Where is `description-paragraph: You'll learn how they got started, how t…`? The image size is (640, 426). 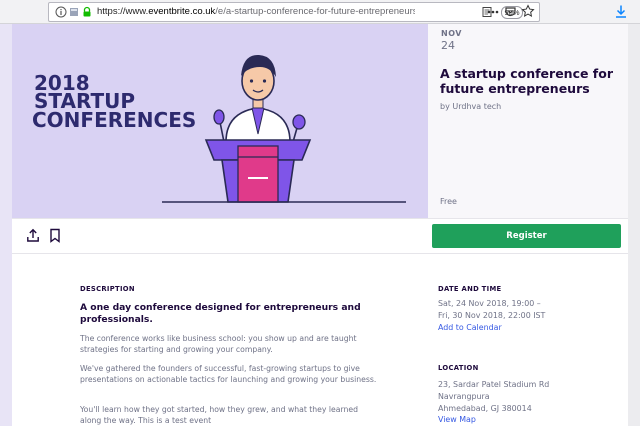 description-paragraph: You'll learn how they got started, how t… is located at coordinates (219, 415).